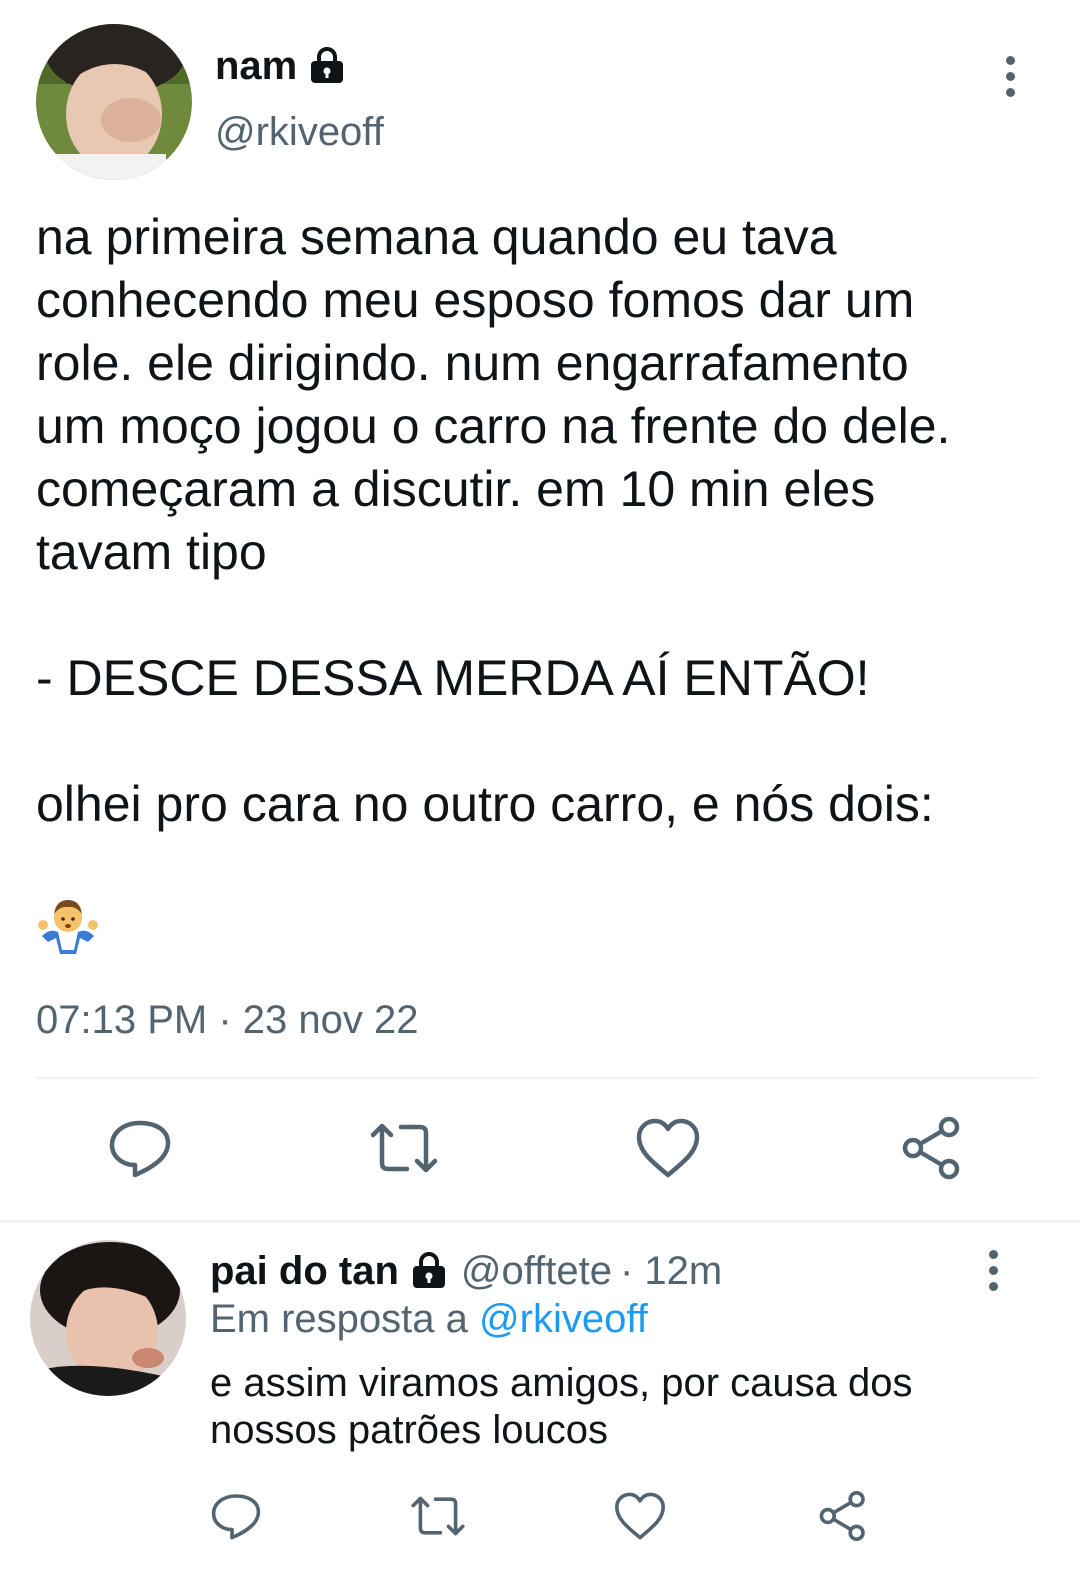  I want to click on reply-like-button, so click(640, 1516).